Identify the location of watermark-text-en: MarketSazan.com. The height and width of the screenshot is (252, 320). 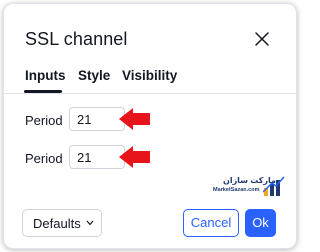
(236, 190).